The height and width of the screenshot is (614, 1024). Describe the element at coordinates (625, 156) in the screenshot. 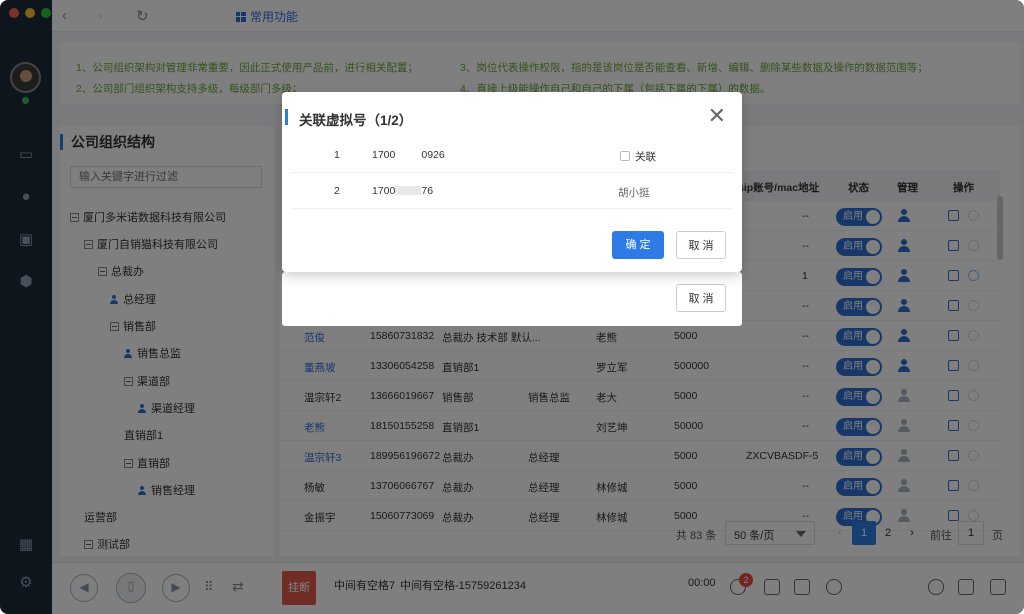

I see `checkbox-icon` at that location.